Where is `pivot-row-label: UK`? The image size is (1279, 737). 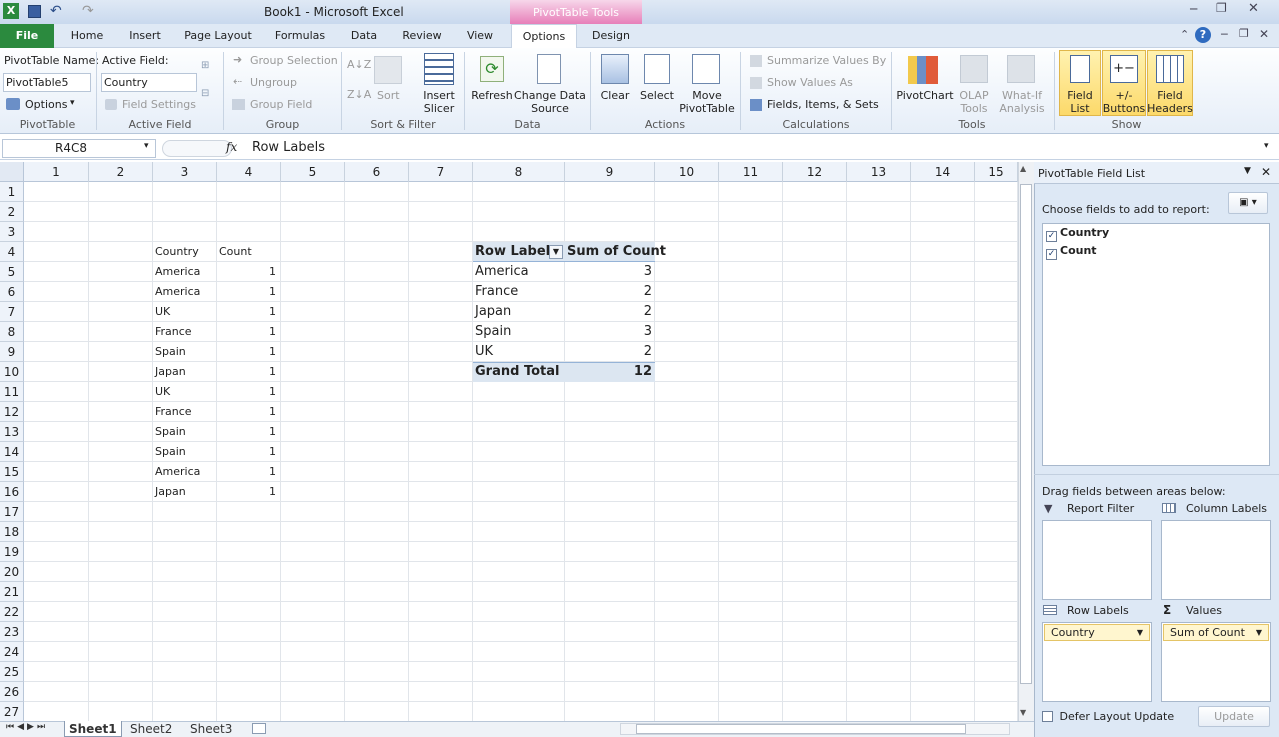
pivot-row-label: UK is located at coordinates (484, 352).